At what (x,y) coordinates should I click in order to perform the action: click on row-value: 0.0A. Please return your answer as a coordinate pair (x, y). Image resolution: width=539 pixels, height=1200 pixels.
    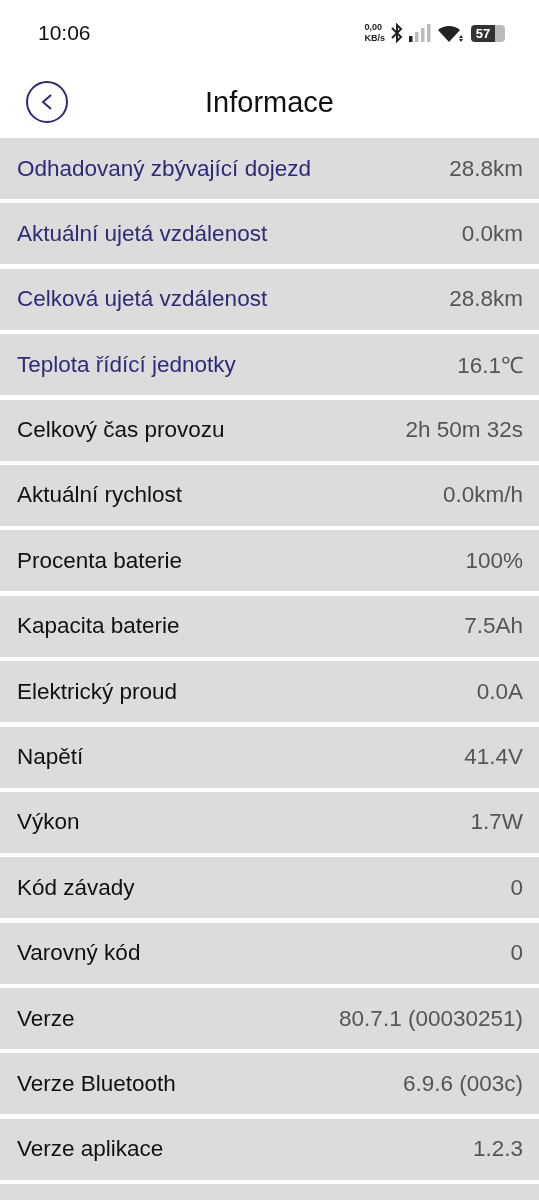
    Looking at the image, I should click on (499, 691).